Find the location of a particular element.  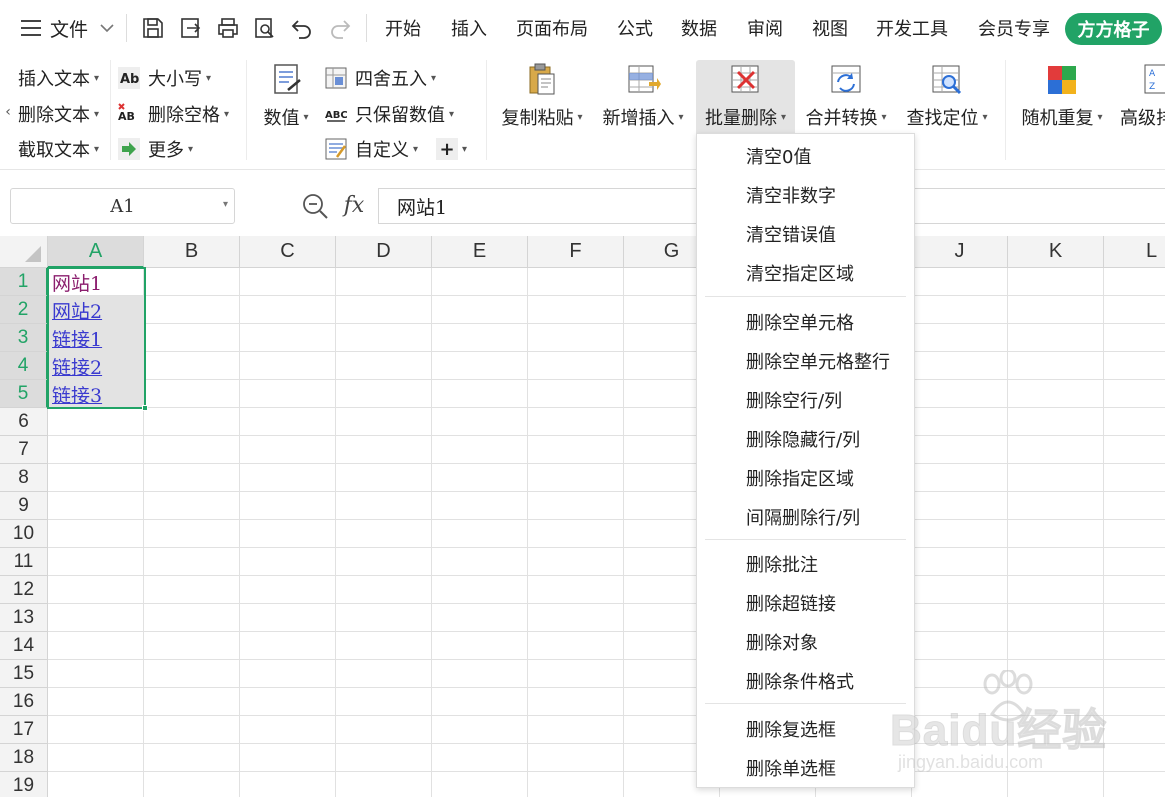

extract-text-button: 截取文本 ▾ is located at coordinates (58, 149).